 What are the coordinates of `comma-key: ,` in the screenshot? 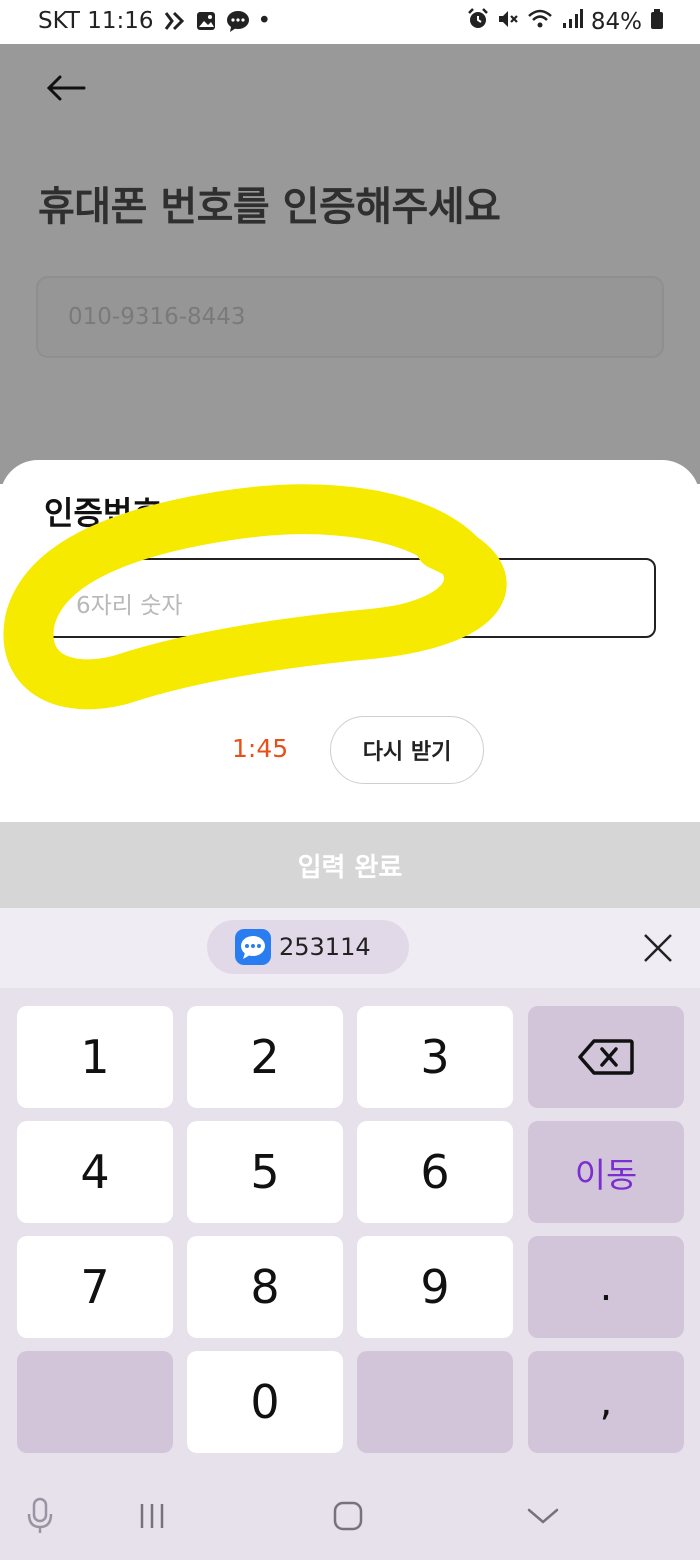 It's located at (606, 1402).